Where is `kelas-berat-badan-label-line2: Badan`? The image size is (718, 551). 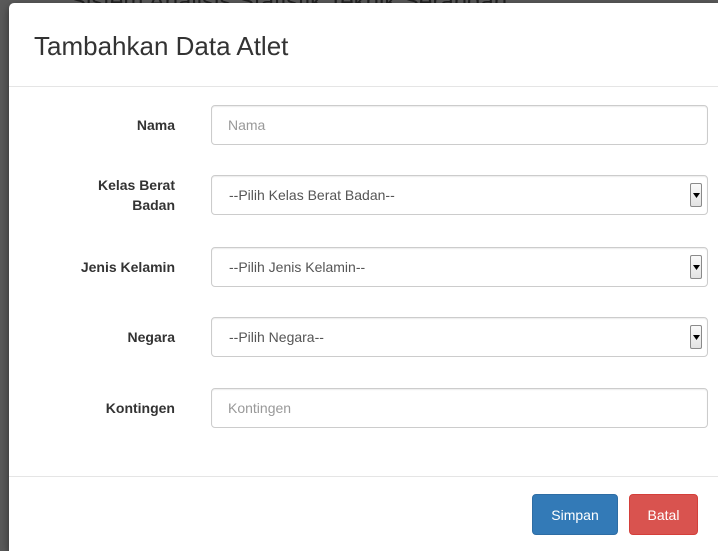 kelas-berat-badan-label-line2: Badan is located at coordinates (153, 205).